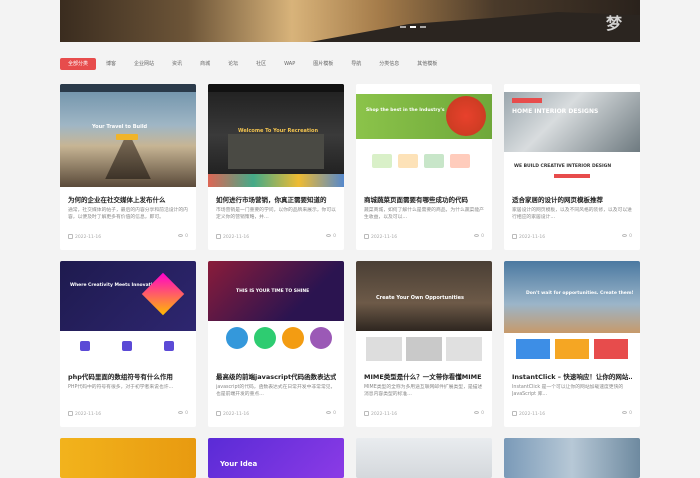 This screenshot has height=478, width=700. Describe the element at coordinates (177, 64) in the screenshot. I see `filter-3: 资讯` at that location.